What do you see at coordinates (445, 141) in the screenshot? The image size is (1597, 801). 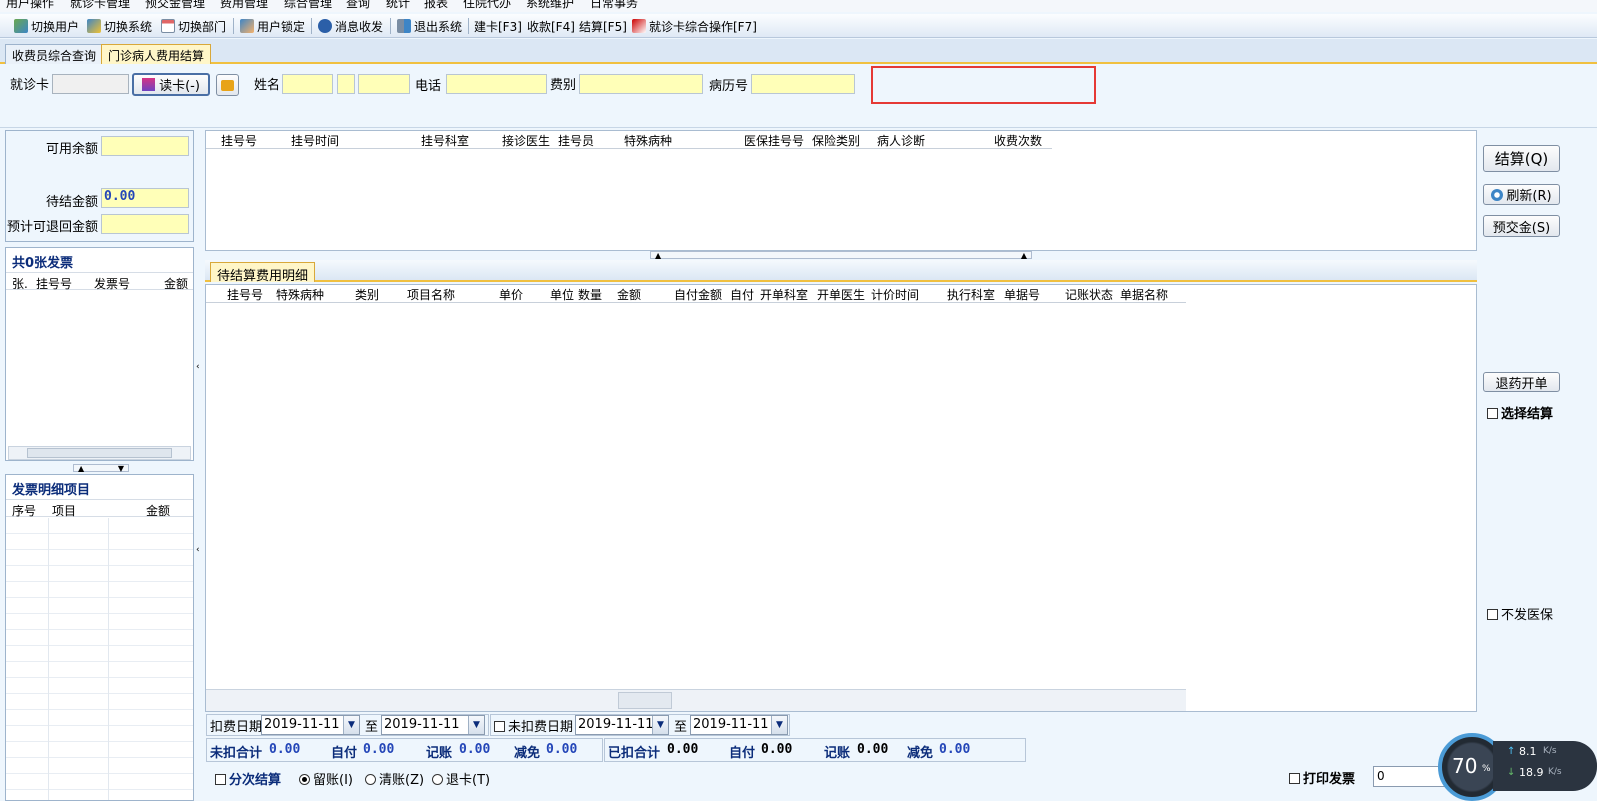 I see `col-reg-dept: 挂号科室` at bounding box center [445, 141].